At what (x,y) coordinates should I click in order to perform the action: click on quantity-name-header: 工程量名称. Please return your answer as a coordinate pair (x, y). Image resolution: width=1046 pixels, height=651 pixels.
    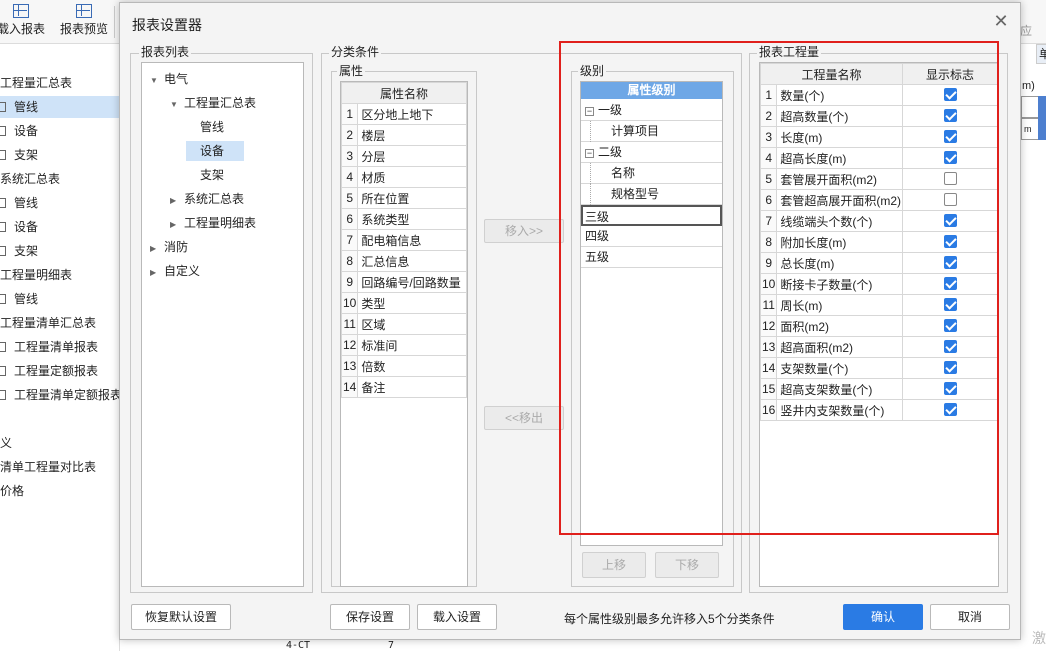
    Looking at the image, I should click on (831, 74).